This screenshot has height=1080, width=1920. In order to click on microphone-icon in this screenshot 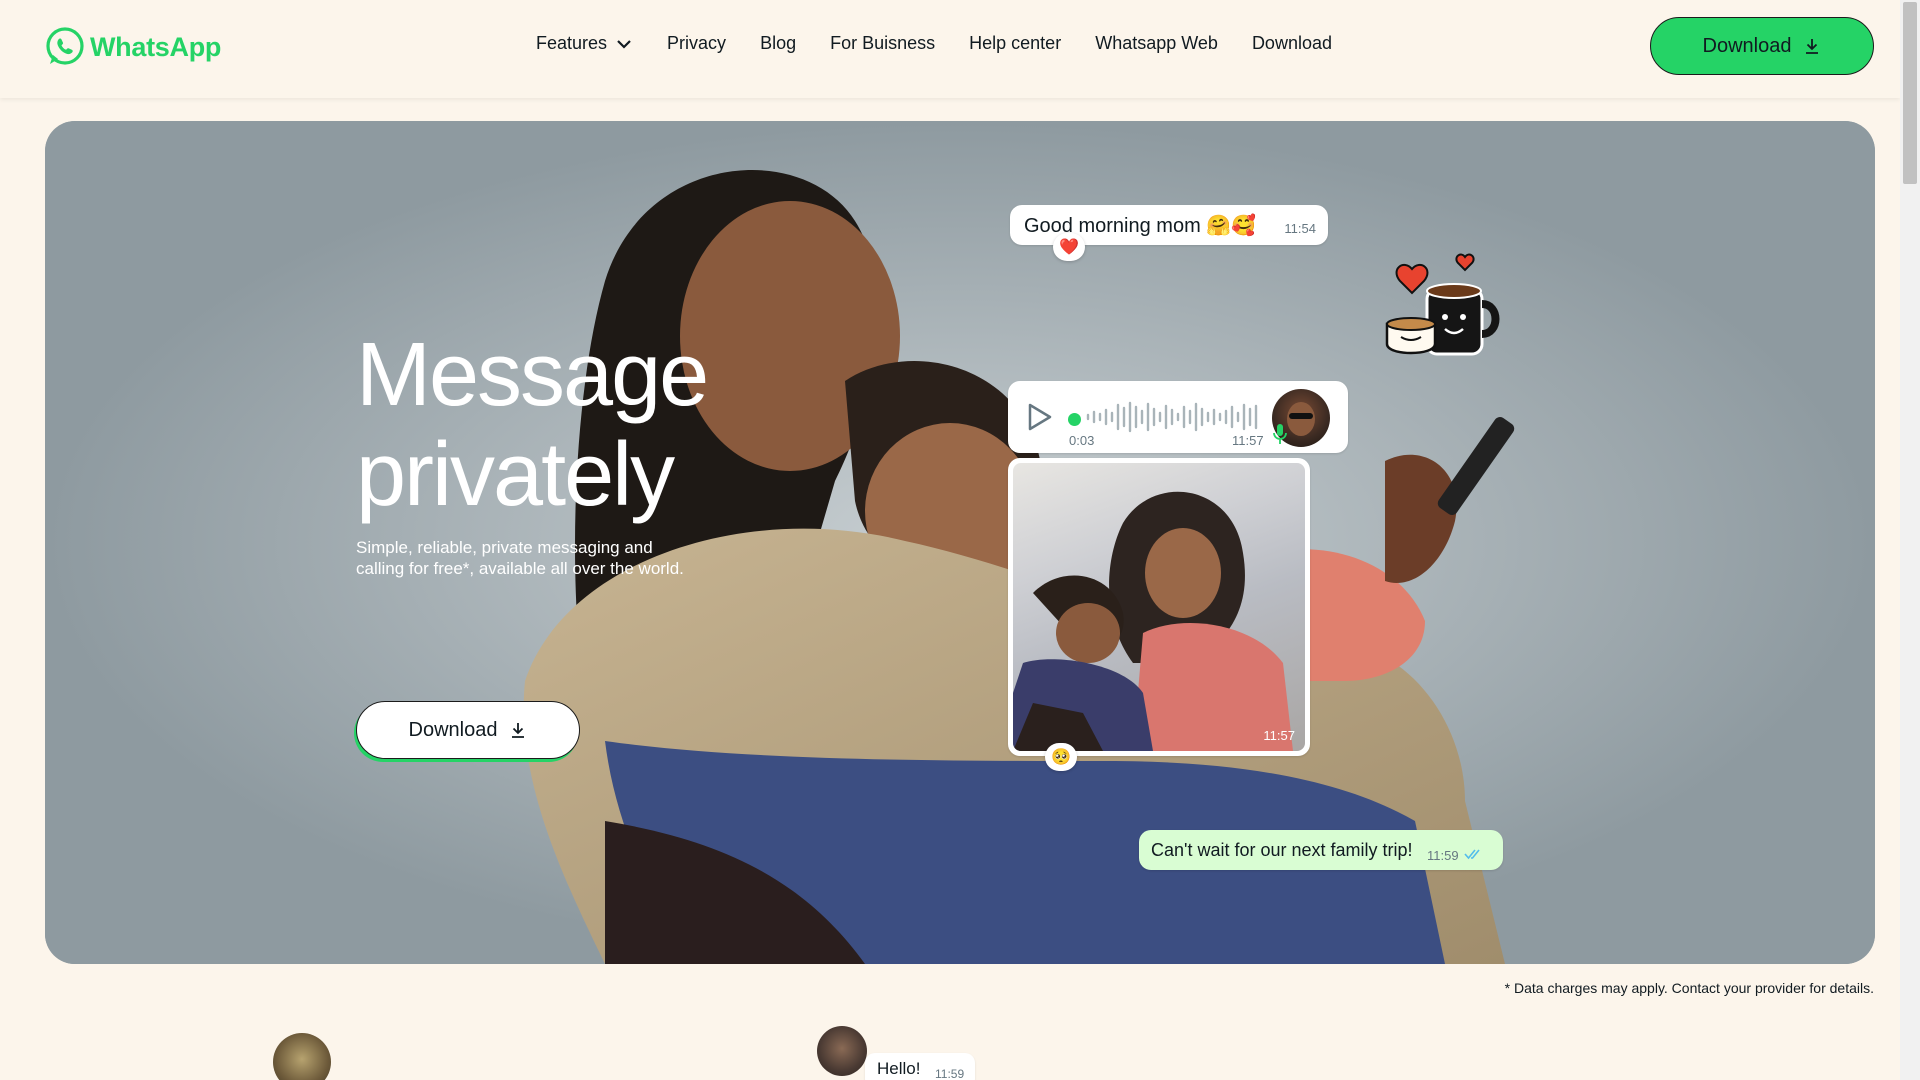, I will do `click(1280, 434)`.